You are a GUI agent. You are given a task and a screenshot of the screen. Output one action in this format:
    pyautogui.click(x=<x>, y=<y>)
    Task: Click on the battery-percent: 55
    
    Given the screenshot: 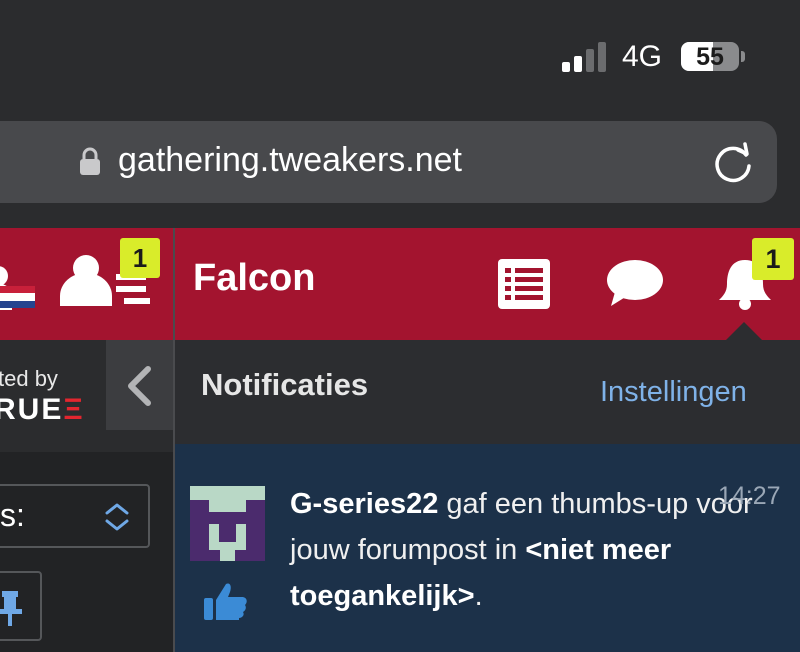 What is the action you would take?
    pyautogui.click(x=710, y=57)
    